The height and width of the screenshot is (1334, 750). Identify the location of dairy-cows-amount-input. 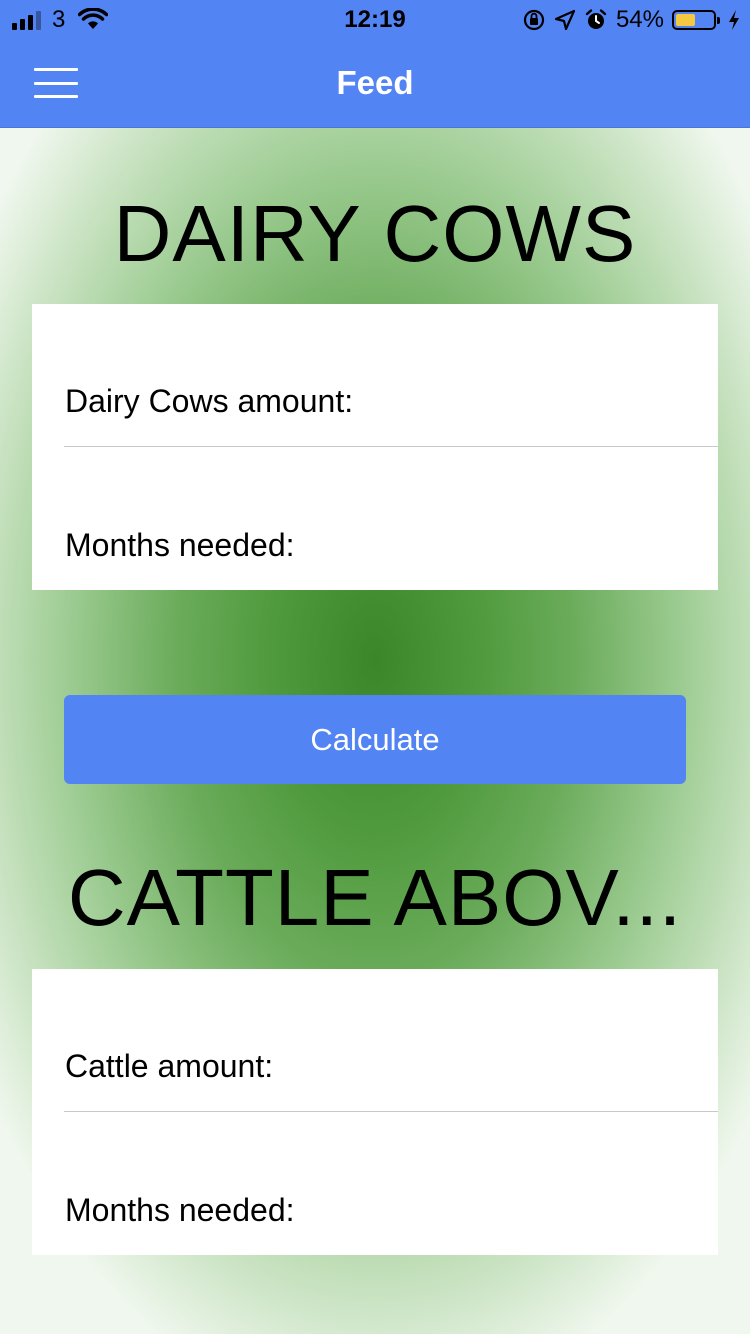
(546, 403).